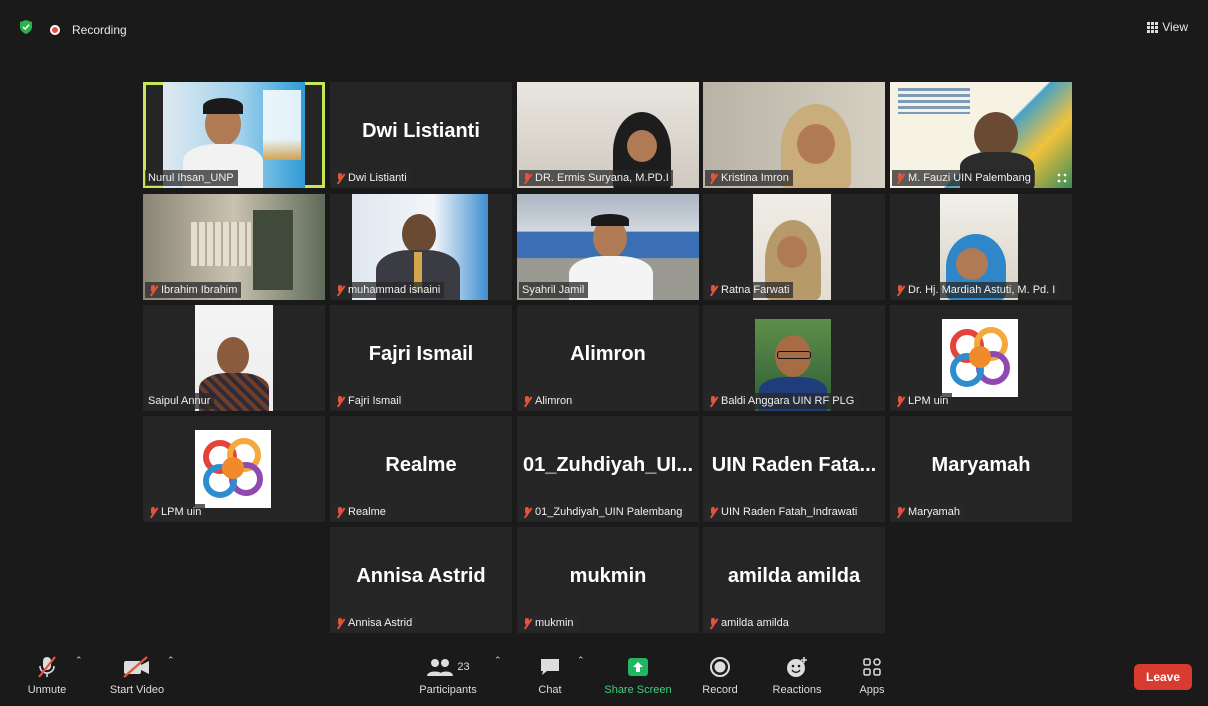 The width and height of the screenshot is (1208, 706). Describe the element at coordinates (234, 135) in the screenshot. I see `participant-tile: Nurul Ihsan_UNP` at that location.